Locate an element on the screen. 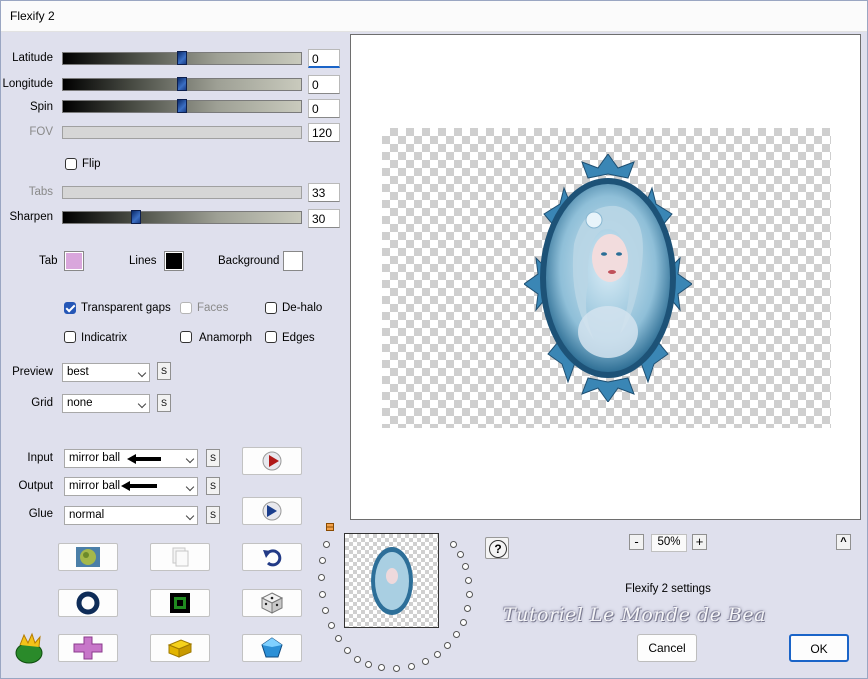 The image size is (868, 679). collapse-button: ^ is located at coordinates (843, 542).